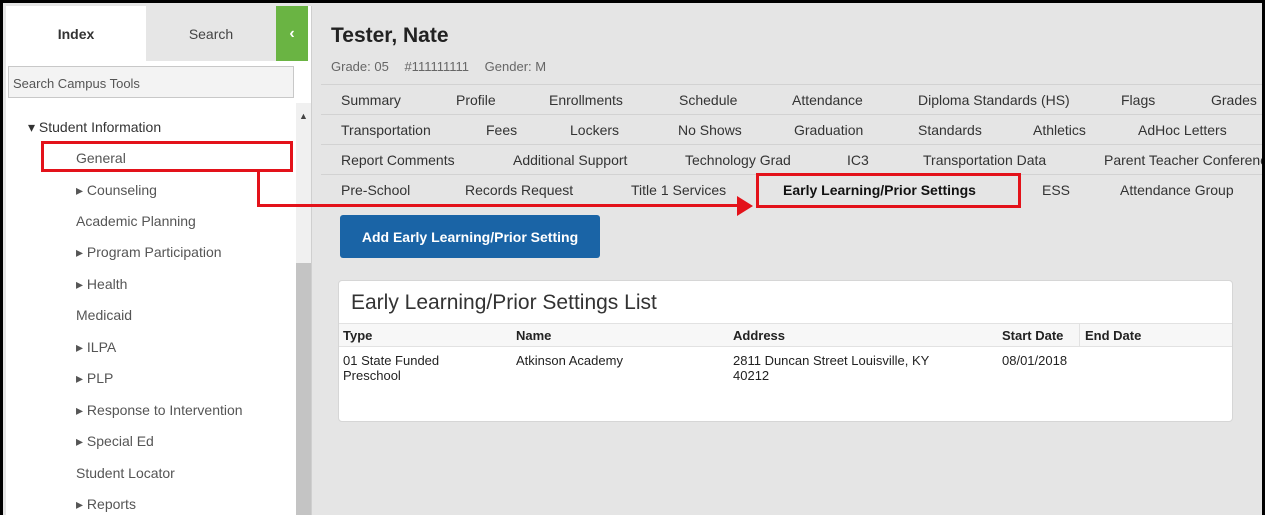  What do you see at coordinates (1234, 100) in the screenshot?
I see `tab-grades: Grades` at bounding box center [1234, 100].